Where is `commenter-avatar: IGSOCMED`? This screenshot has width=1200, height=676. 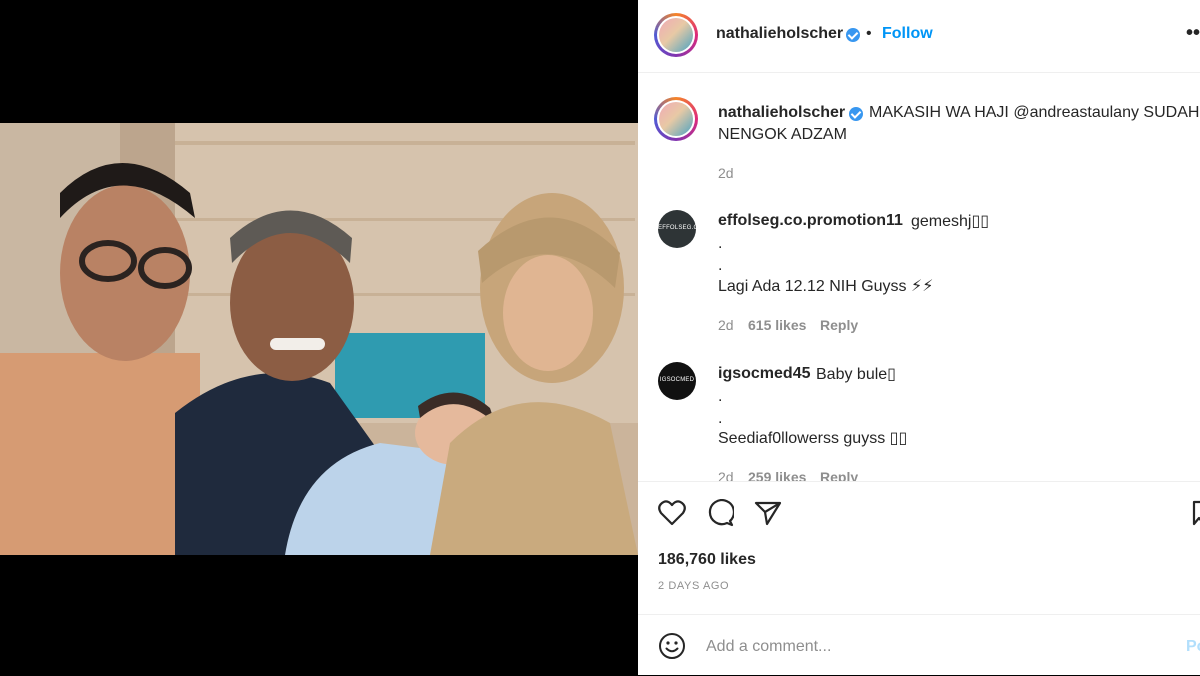 commenter-avatar: IGSOCMED is located at coordinates (677, 381).